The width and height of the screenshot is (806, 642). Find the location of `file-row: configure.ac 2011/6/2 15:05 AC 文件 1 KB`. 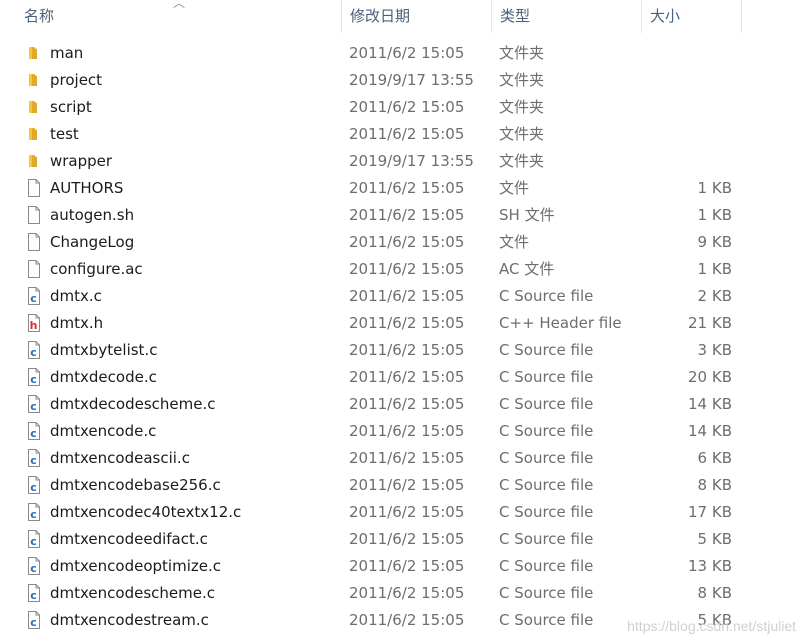

file-row: configure.ac 2011/6/2 15:05 AC 文件 1 KB is located at coordinates (403, 269).